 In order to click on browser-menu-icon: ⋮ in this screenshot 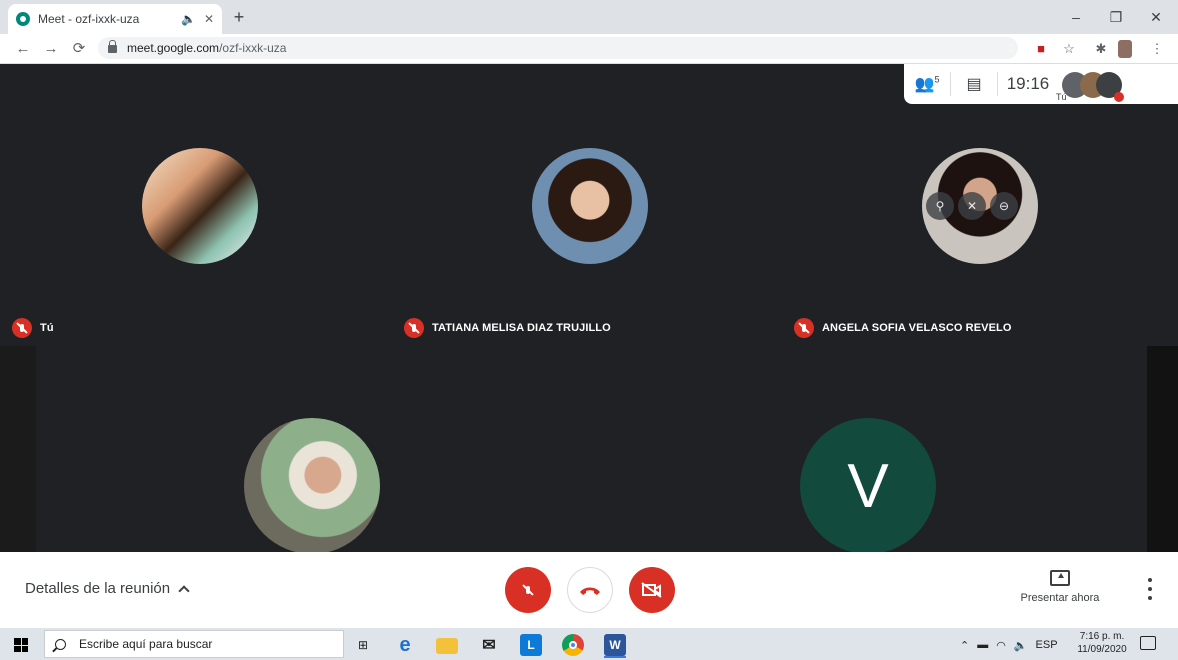, I will do `click(1157, 49)`.